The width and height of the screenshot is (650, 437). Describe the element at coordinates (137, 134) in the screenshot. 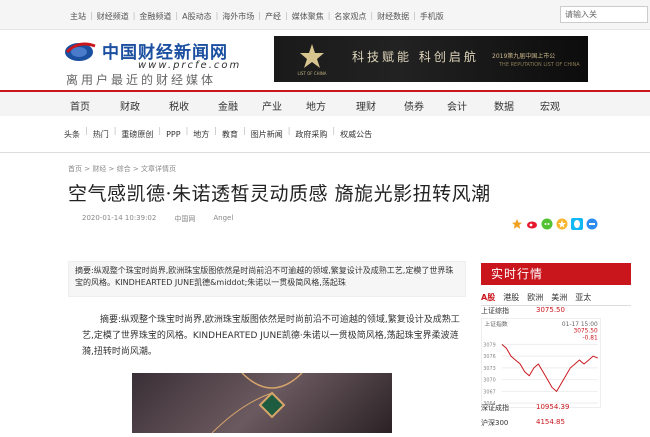

I see `subnav-item: 重磅原创` at that location.